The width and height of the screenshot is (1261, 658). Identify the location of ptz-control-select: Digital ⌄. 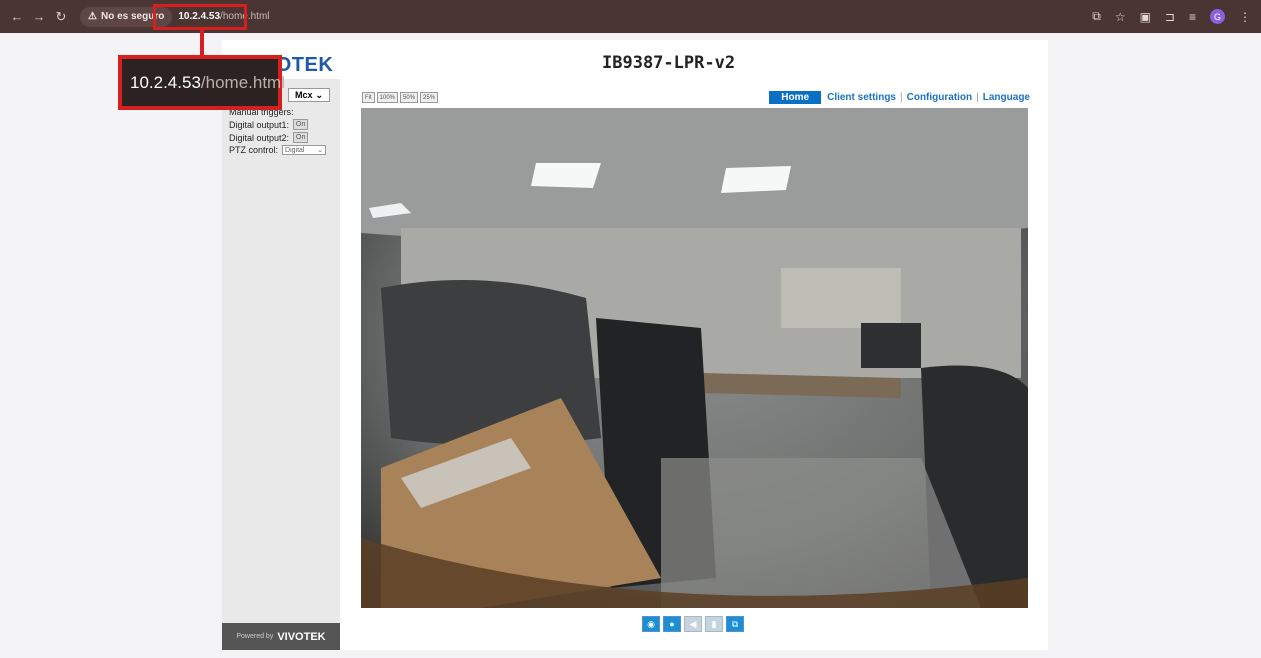
(304, 150).